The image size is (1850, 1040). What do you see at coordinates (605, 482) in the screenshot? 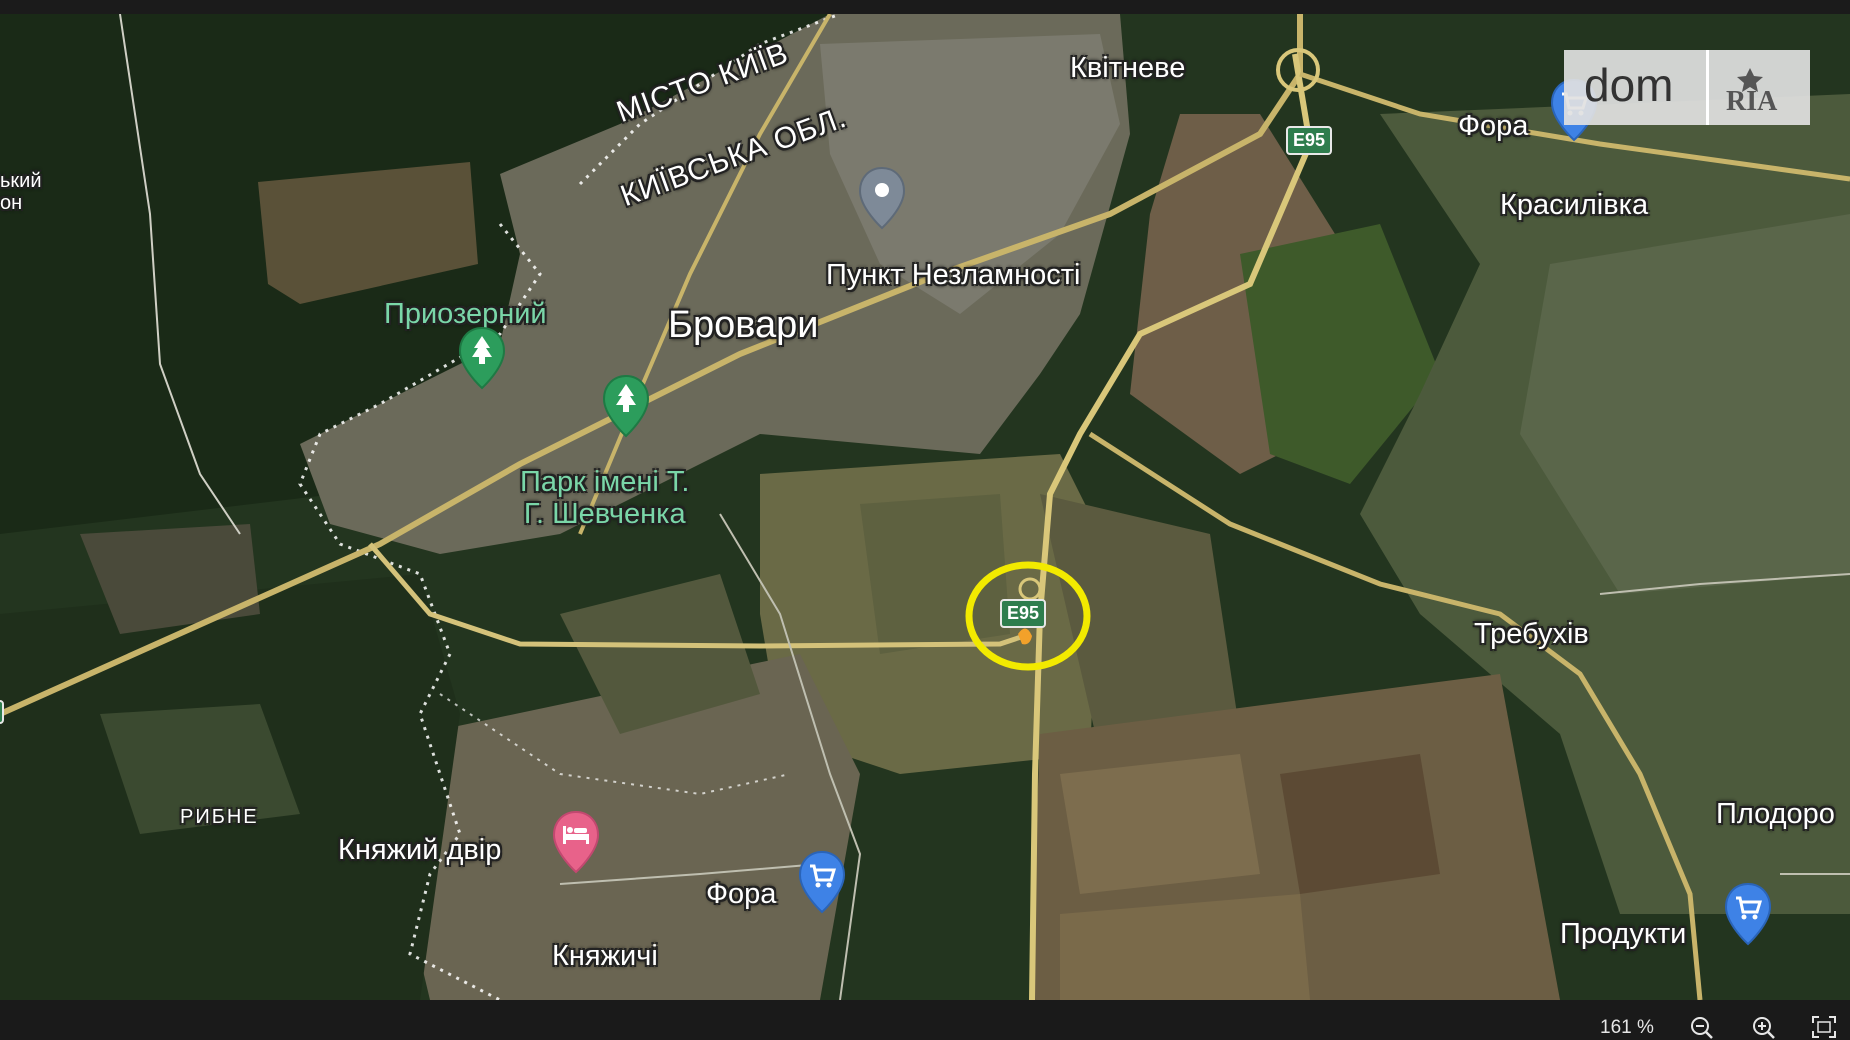
I see `label-park-line1: Парк імені Т.` at bounding box center [605, 482].